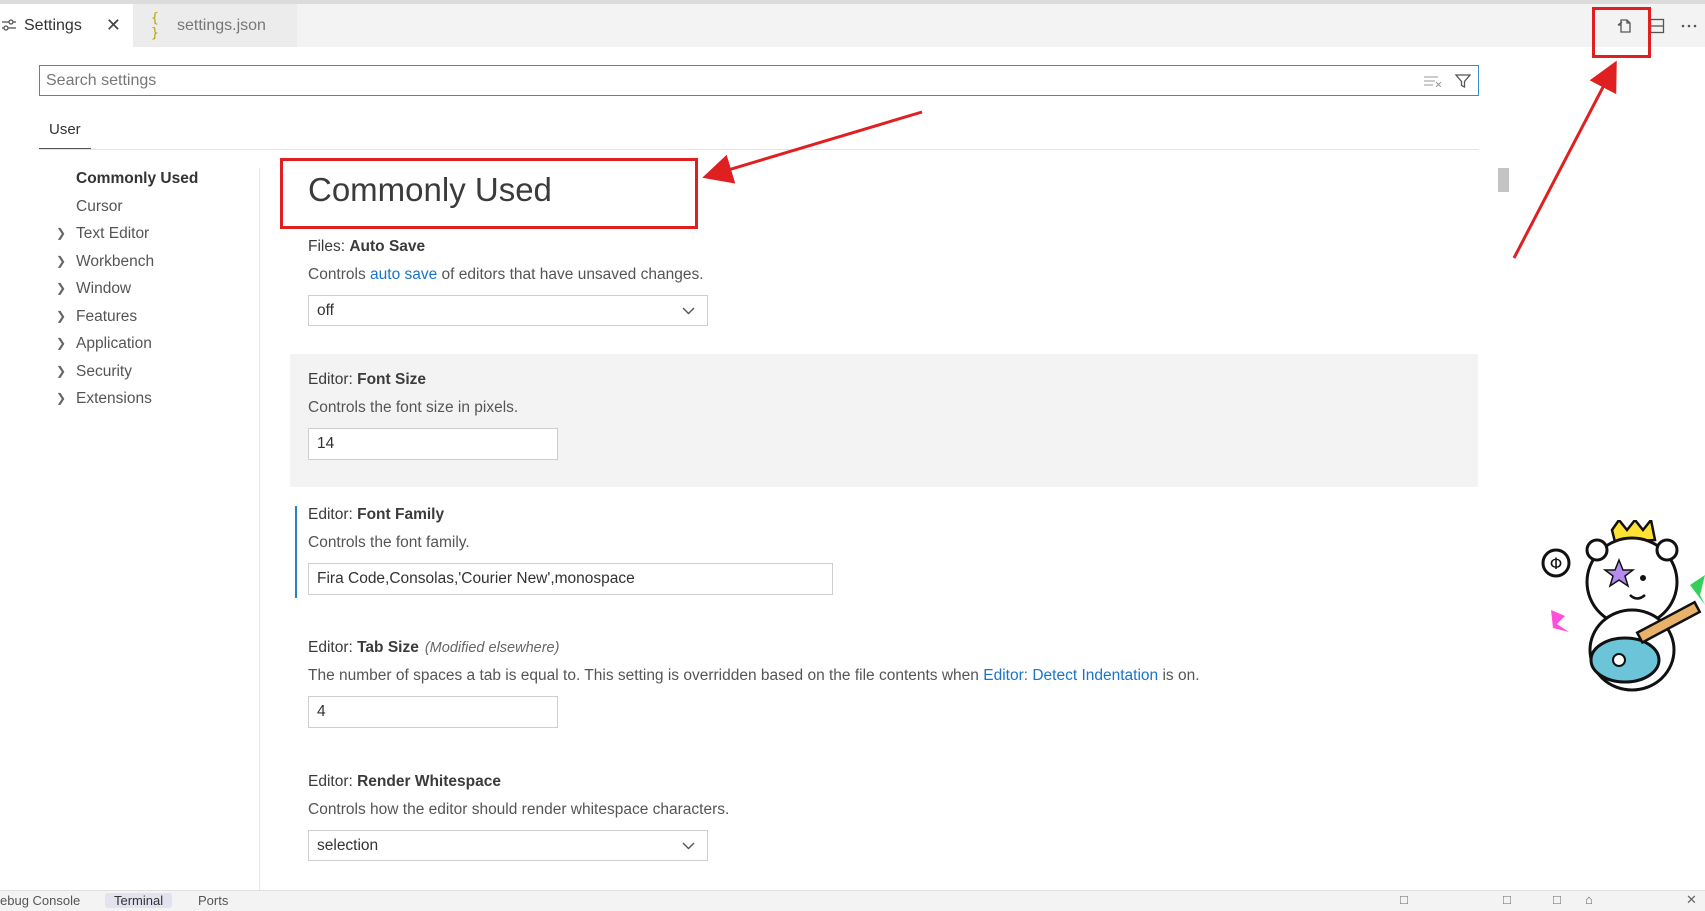  I want to click on toc-item-workbench: ❯ Workbench, so click(129, 262).